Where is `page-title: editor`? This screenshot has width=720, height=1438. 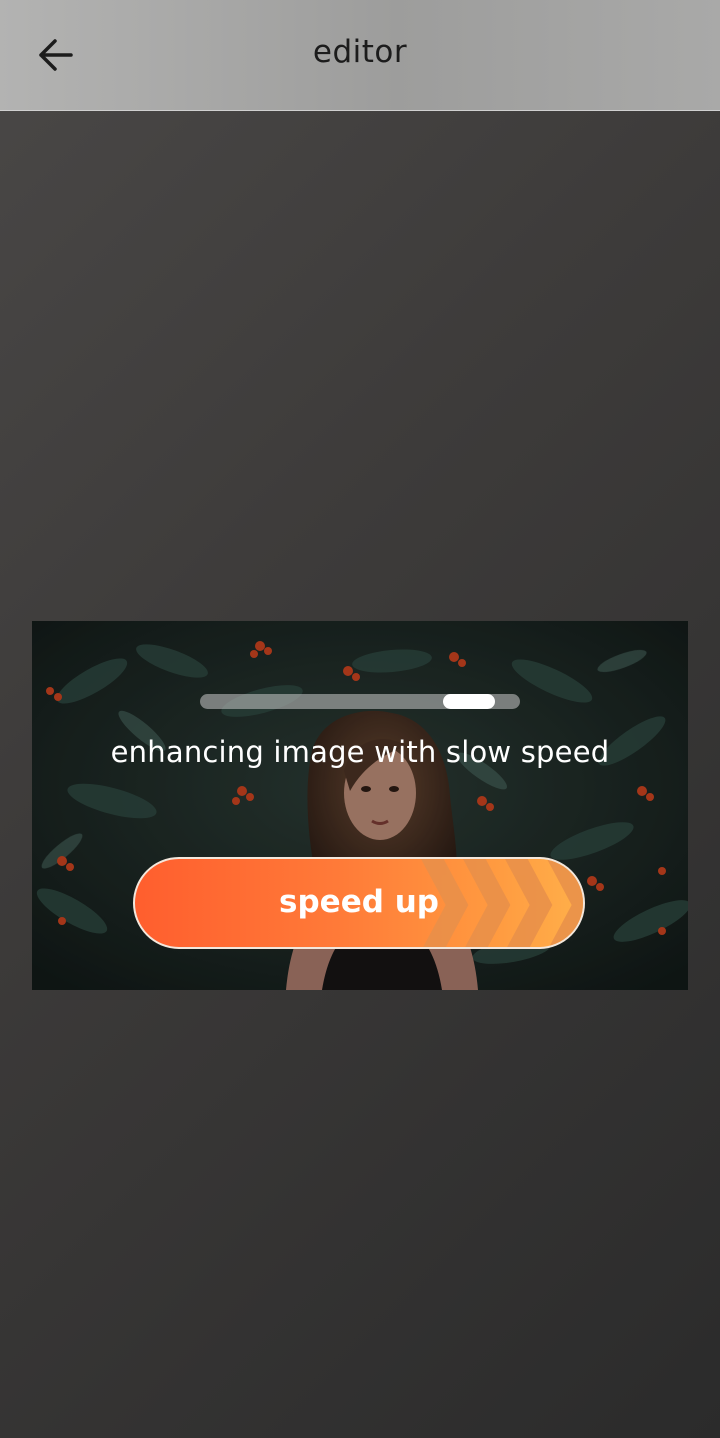
page-title: editor is located at coordinates (360, 52).